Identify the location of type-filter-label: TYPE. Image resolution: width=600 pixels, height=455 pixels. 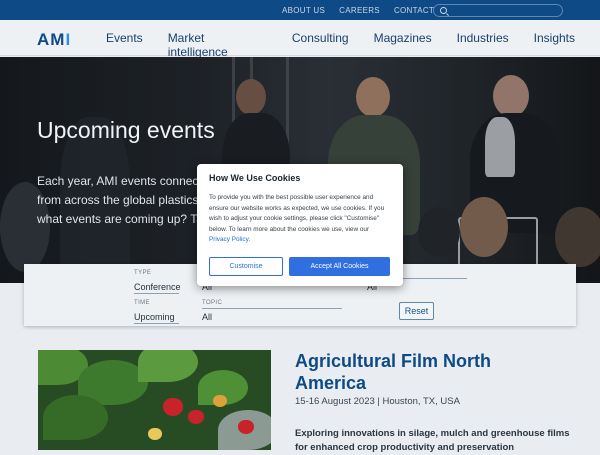
(143, 273).